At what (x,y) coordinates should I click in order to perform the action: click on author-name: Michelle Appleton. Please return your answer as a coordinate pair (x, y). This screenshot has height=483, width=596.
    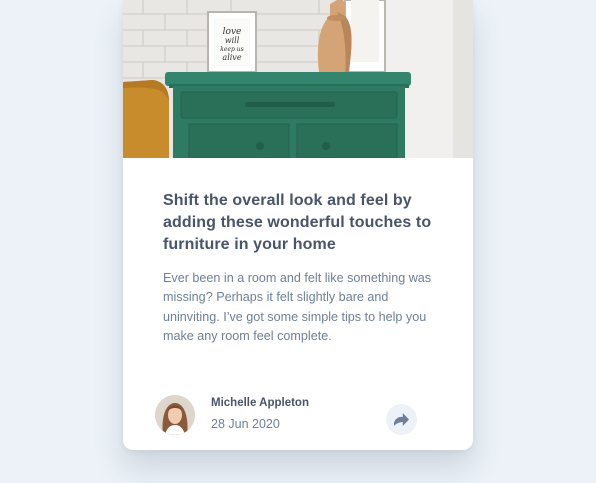
    Looking at the image, I should click on (260, 403).